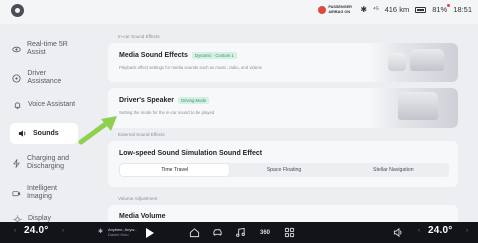 Image resolution: width=478 pixels, height=243 pixels. I want to click on sidebar-item-voice-assistant: Voice Assistant, so click(45, 105).